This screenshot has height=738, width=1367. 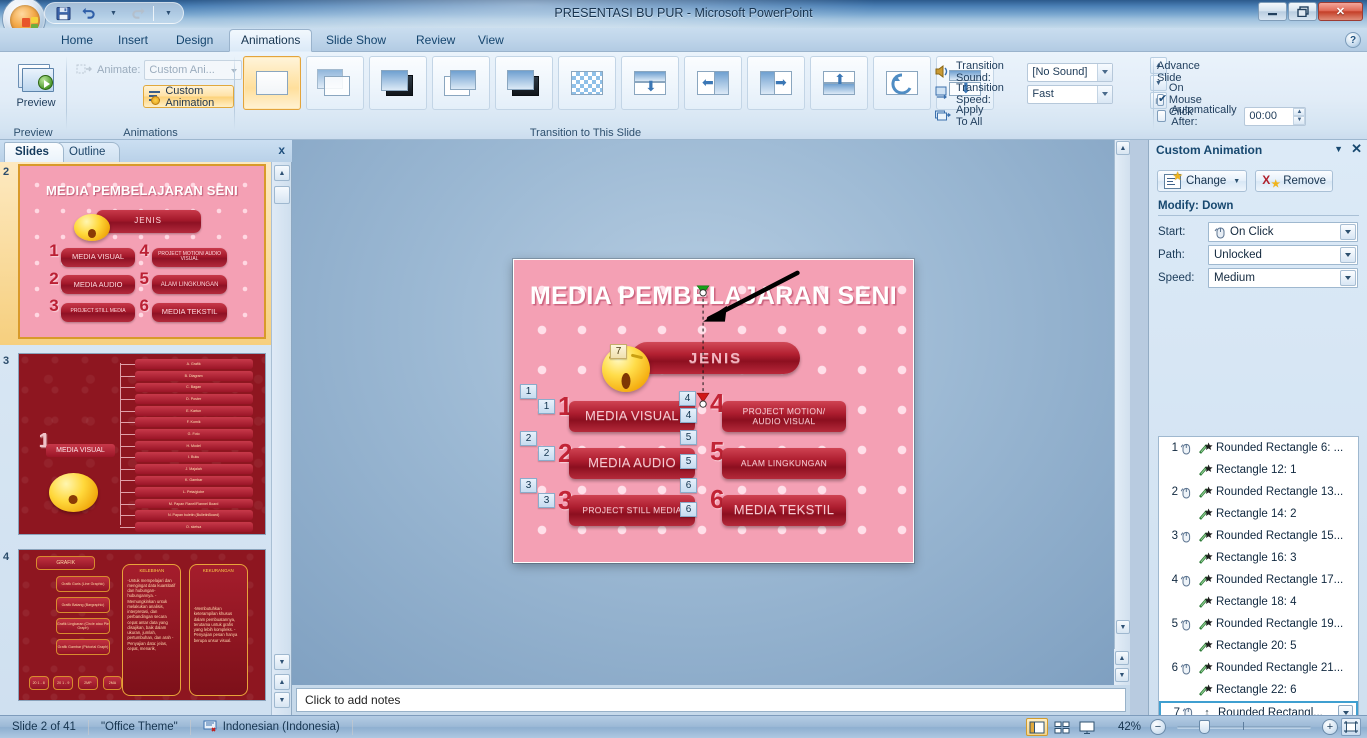 I want to click on custom-animation-button: Custom Animation, so click(x=188, y=97).